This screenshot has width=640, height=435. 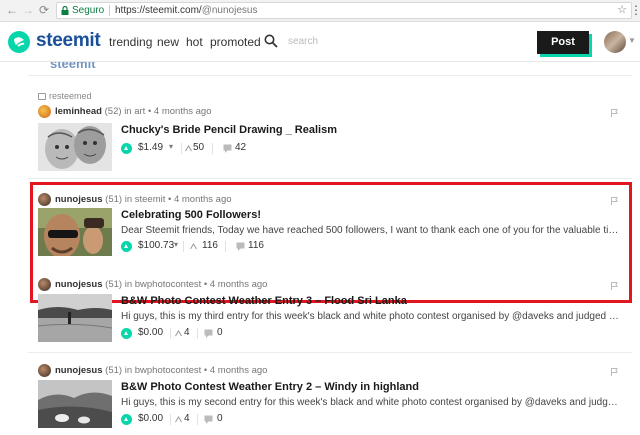 I want to click on nav-new: new, so click(x=168, y=42).